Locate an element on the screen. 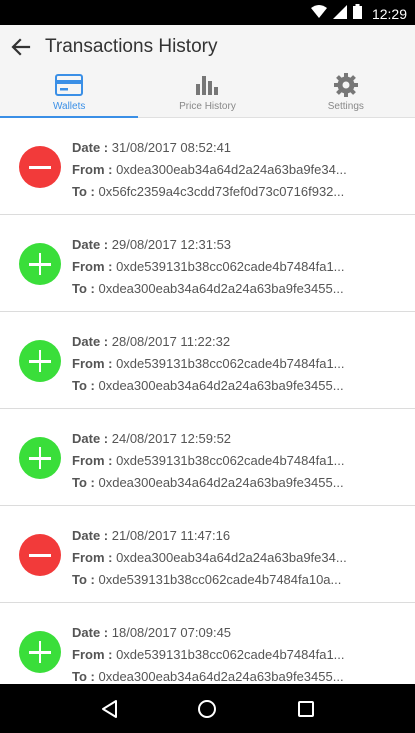  nav-recents-button is located at coordinates (306, 709).